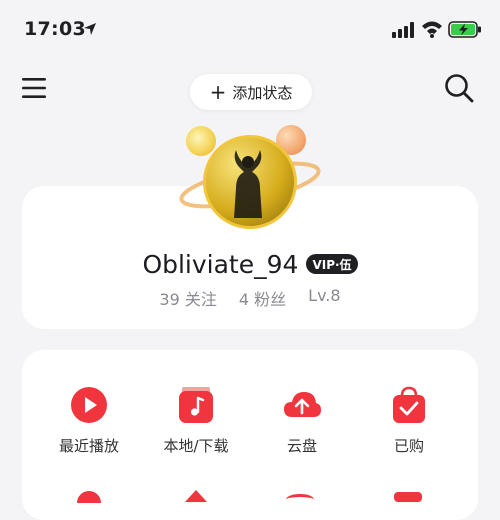 The width and height of the screenshot is (500, 520). What do you see at coordinates (302, 404) in the screenshot?
I see `cloud-upload-icon` at bounding box center [302, 404].